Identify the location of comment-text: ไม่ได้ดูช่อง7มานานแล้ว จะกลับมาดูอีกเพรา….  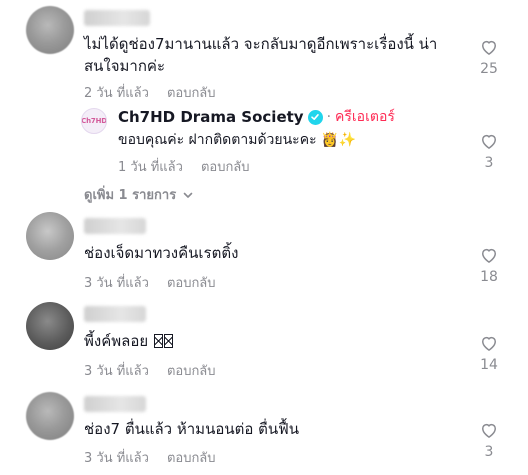
(261, 55).